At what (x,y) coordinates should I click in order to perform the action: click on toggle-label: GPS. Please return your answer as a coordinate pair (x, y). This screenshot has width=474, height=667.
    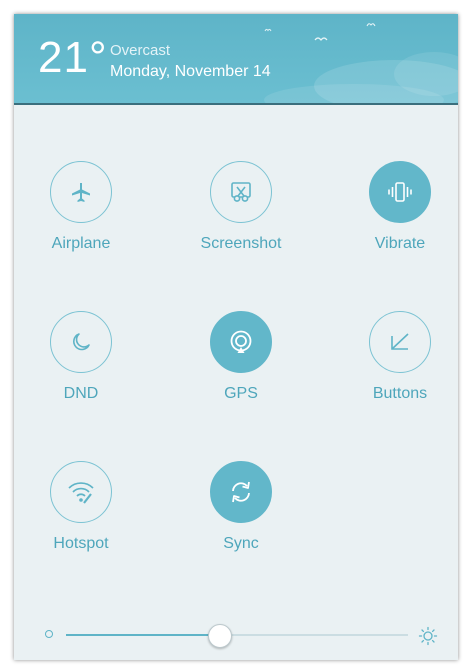
    Looking at the image, I should click on (241, 393).